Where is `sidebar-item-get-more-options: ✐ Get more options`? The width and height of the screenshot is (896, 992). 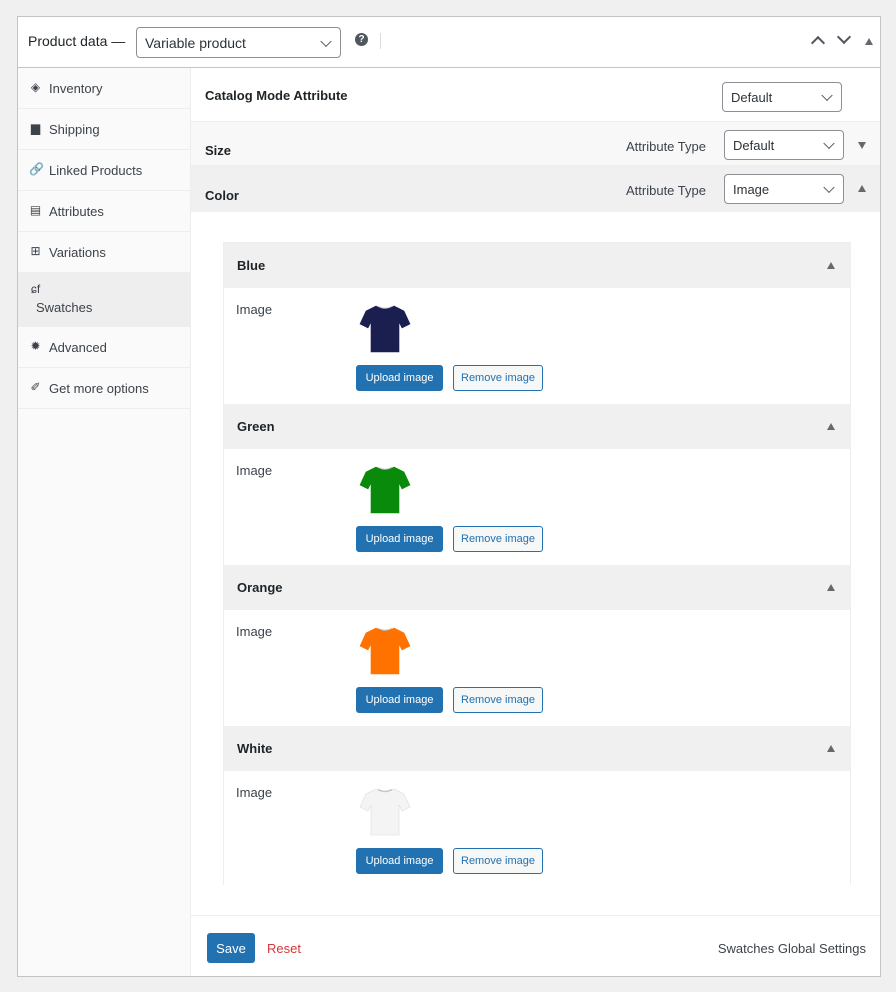 sidebar-item-get-more-options: ✐ Get more options is located at coordinates (104, 388).